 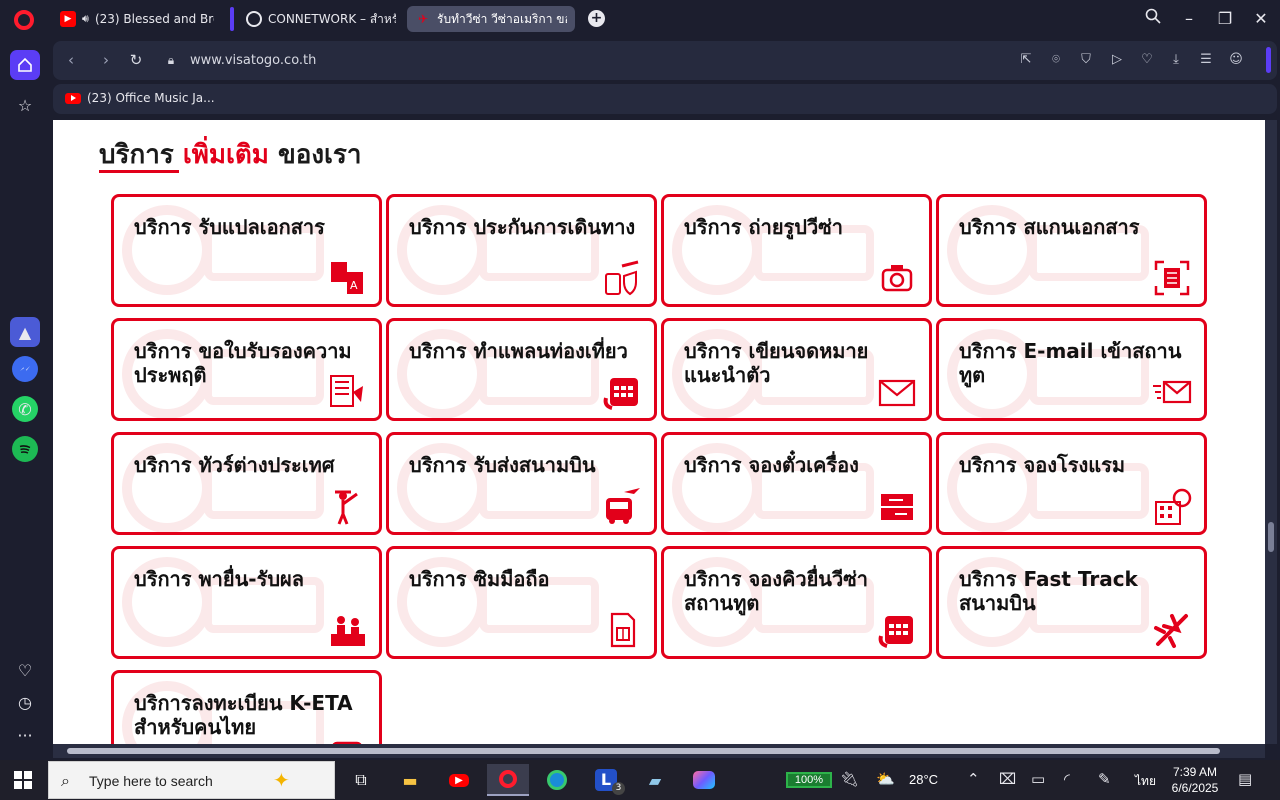 I want to click on service-card: บริการ Fast Track สนามบิน, so click(x=1071, y=602).